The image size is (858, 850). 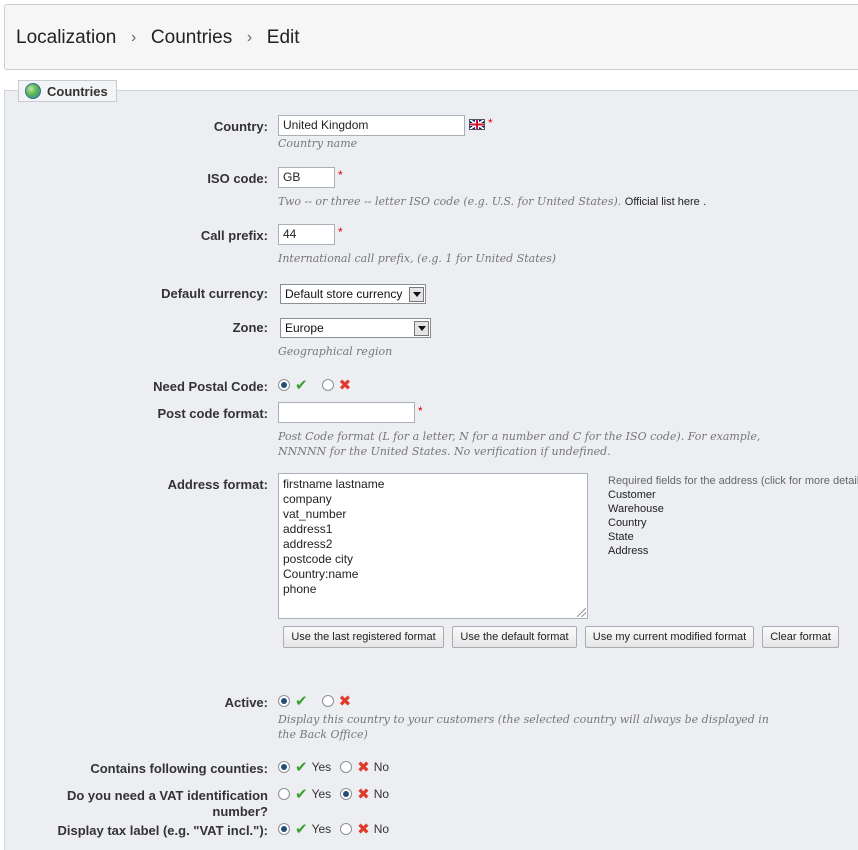 What do you see at coordinates (237, 178) in the screenshot?
I see `iso-code-label: ISO code:` at bounding box center [237, 178].